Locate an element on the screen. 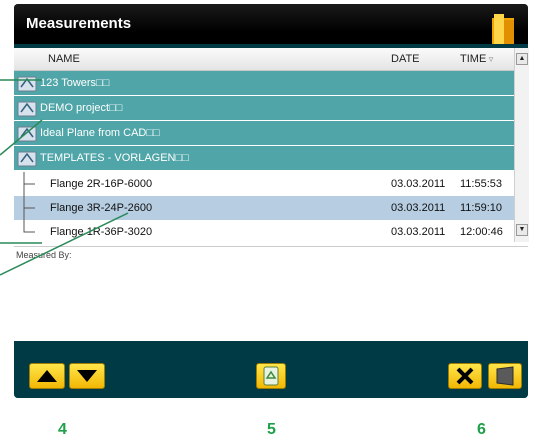 The height and width of the screenshot is (441, 540). list-header: NAME DATE TIME ▿ is located at coordinates (264, 59).